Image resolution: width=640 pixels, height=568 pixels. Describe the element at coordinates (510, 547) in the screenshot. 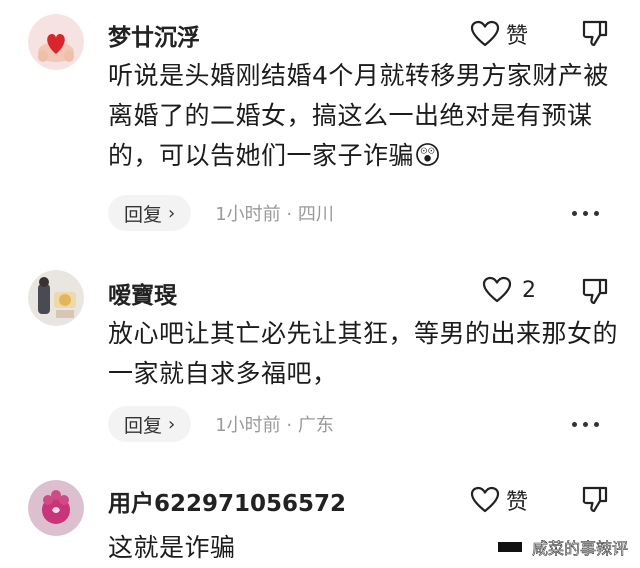

I see `watermark-bar` at that location.